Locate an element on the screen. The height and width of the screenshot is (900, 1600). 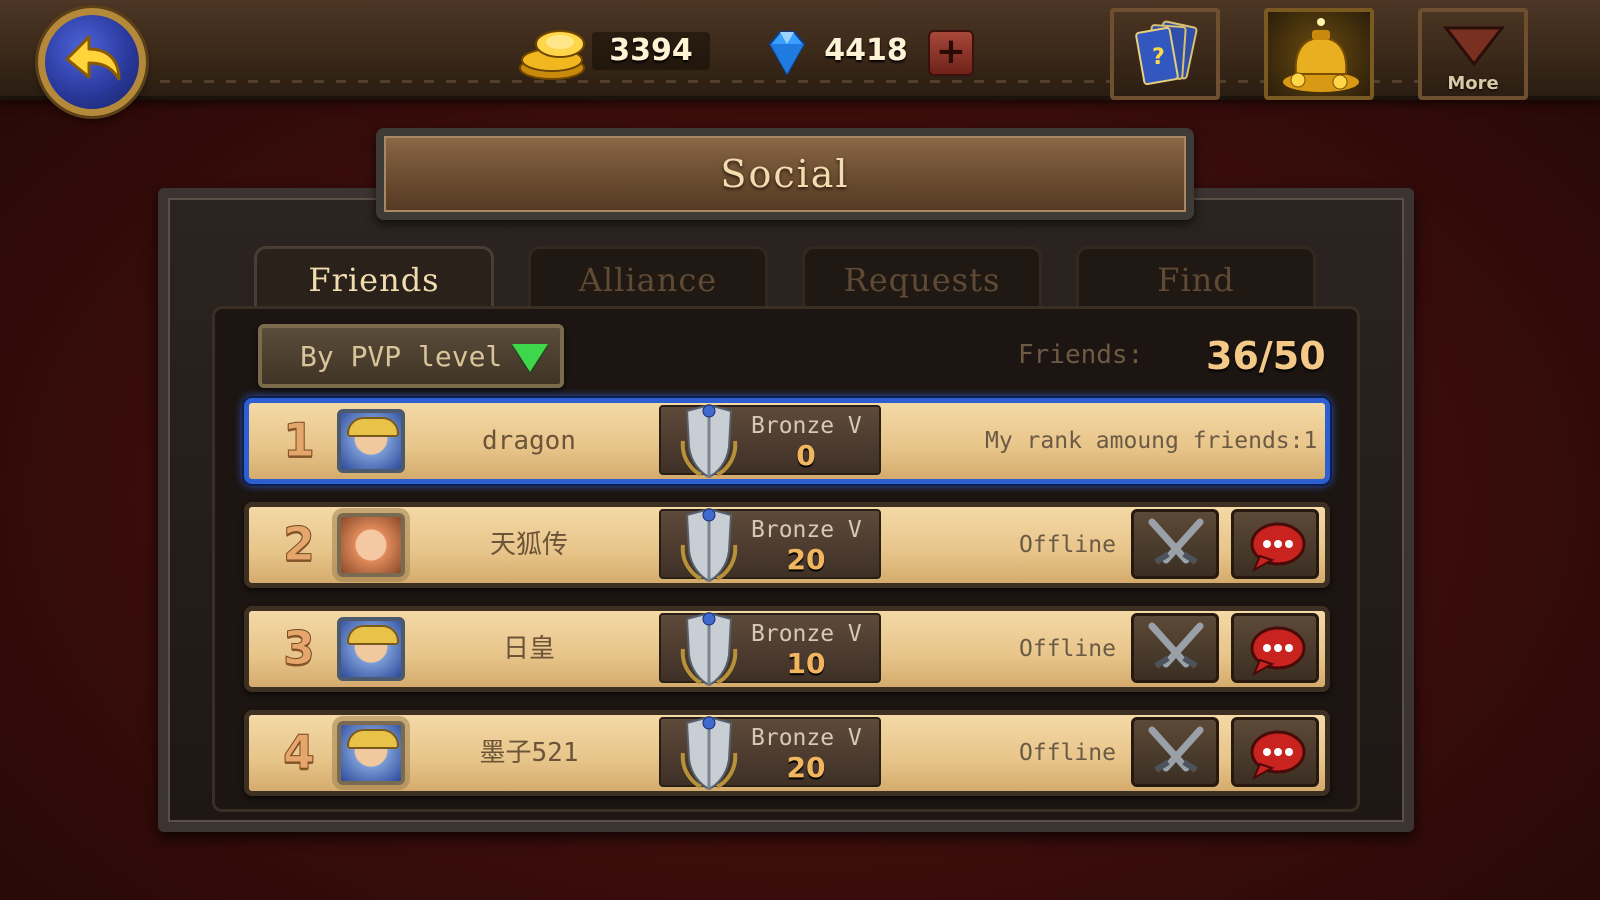
rank-number: 2 is located at coordinates (298, 544).